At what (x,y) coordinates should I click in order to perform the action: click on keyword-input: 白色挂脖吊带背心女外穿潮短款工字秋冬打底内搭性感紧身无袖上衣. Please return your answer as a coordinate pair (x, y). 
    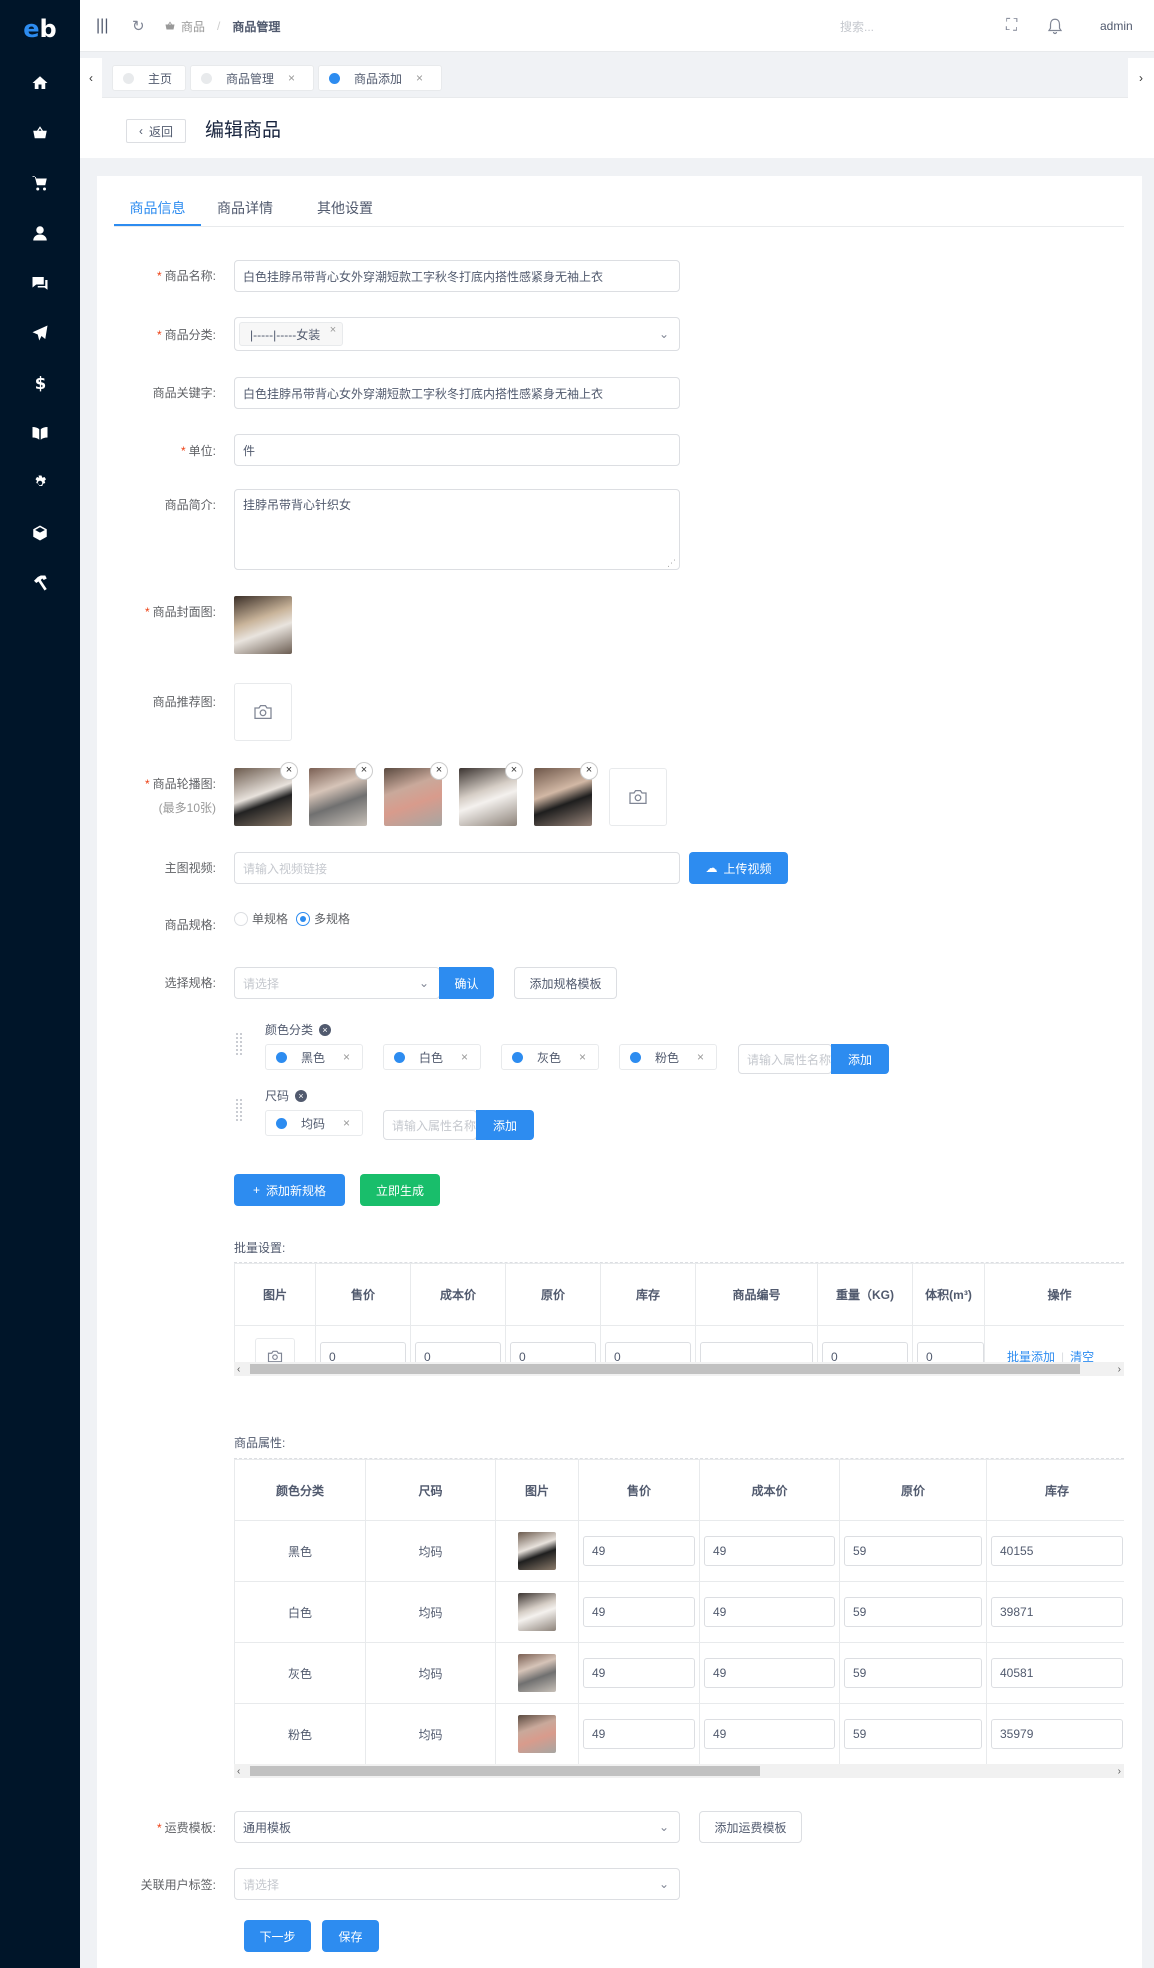
    Looking at the image, I should click on (457, 393).